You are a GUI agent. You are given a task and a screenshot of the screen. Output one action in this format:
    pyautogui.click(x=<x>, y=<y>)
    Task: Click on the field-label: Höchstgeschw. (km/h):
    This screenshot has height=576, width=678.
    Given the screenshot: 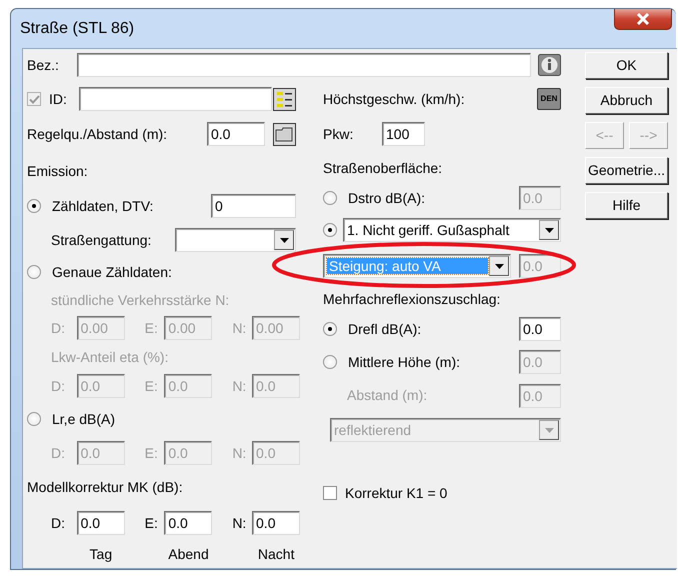 What is the action you would take?
    pyautogui.click(x=394, y=99)
    